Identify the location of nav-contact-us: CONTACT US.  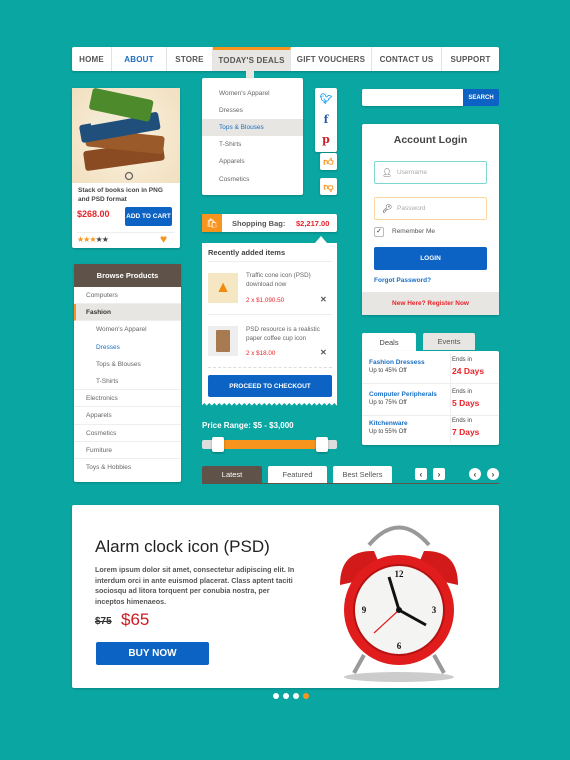
(407, 59).